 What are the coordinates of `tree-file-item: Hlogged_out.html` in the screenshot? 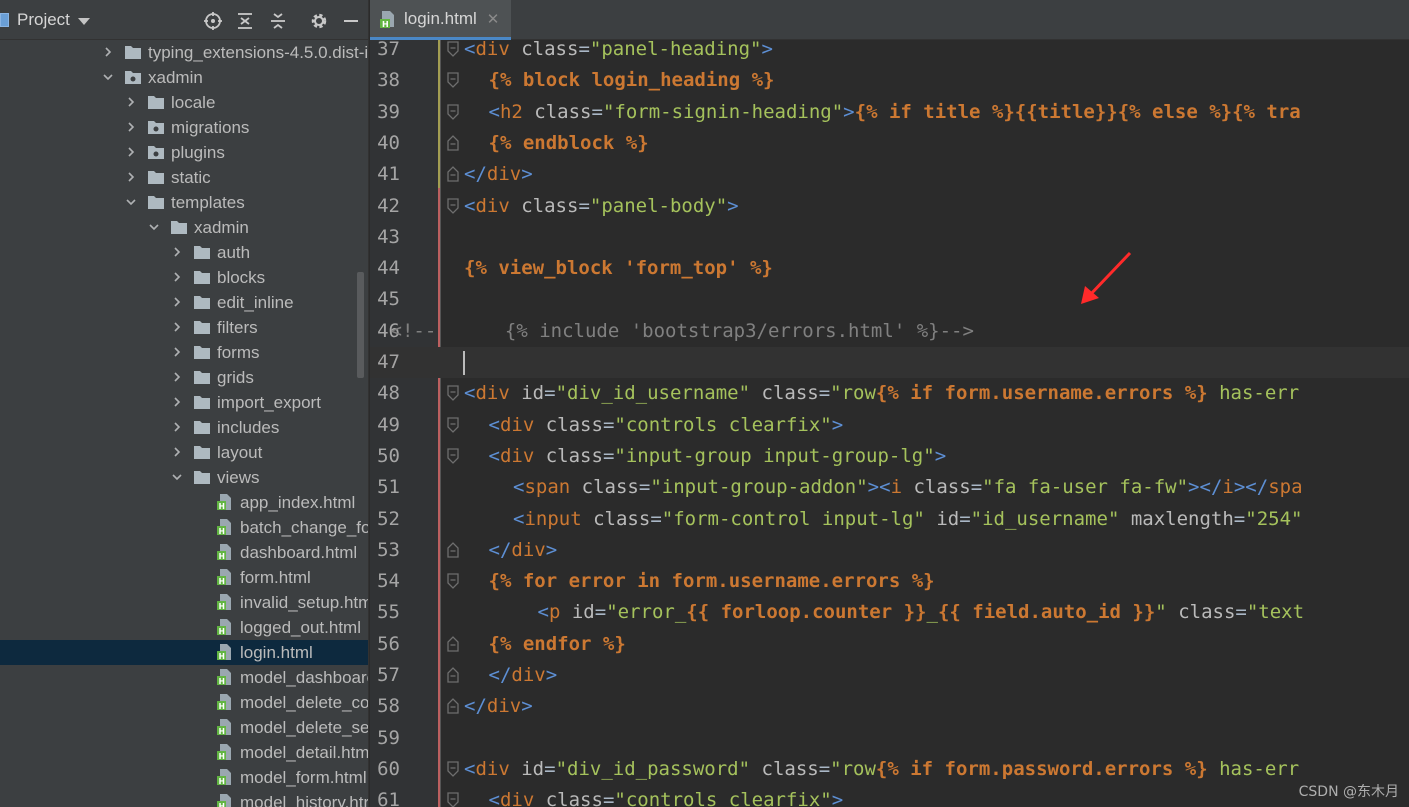 It's located at (184, 627).